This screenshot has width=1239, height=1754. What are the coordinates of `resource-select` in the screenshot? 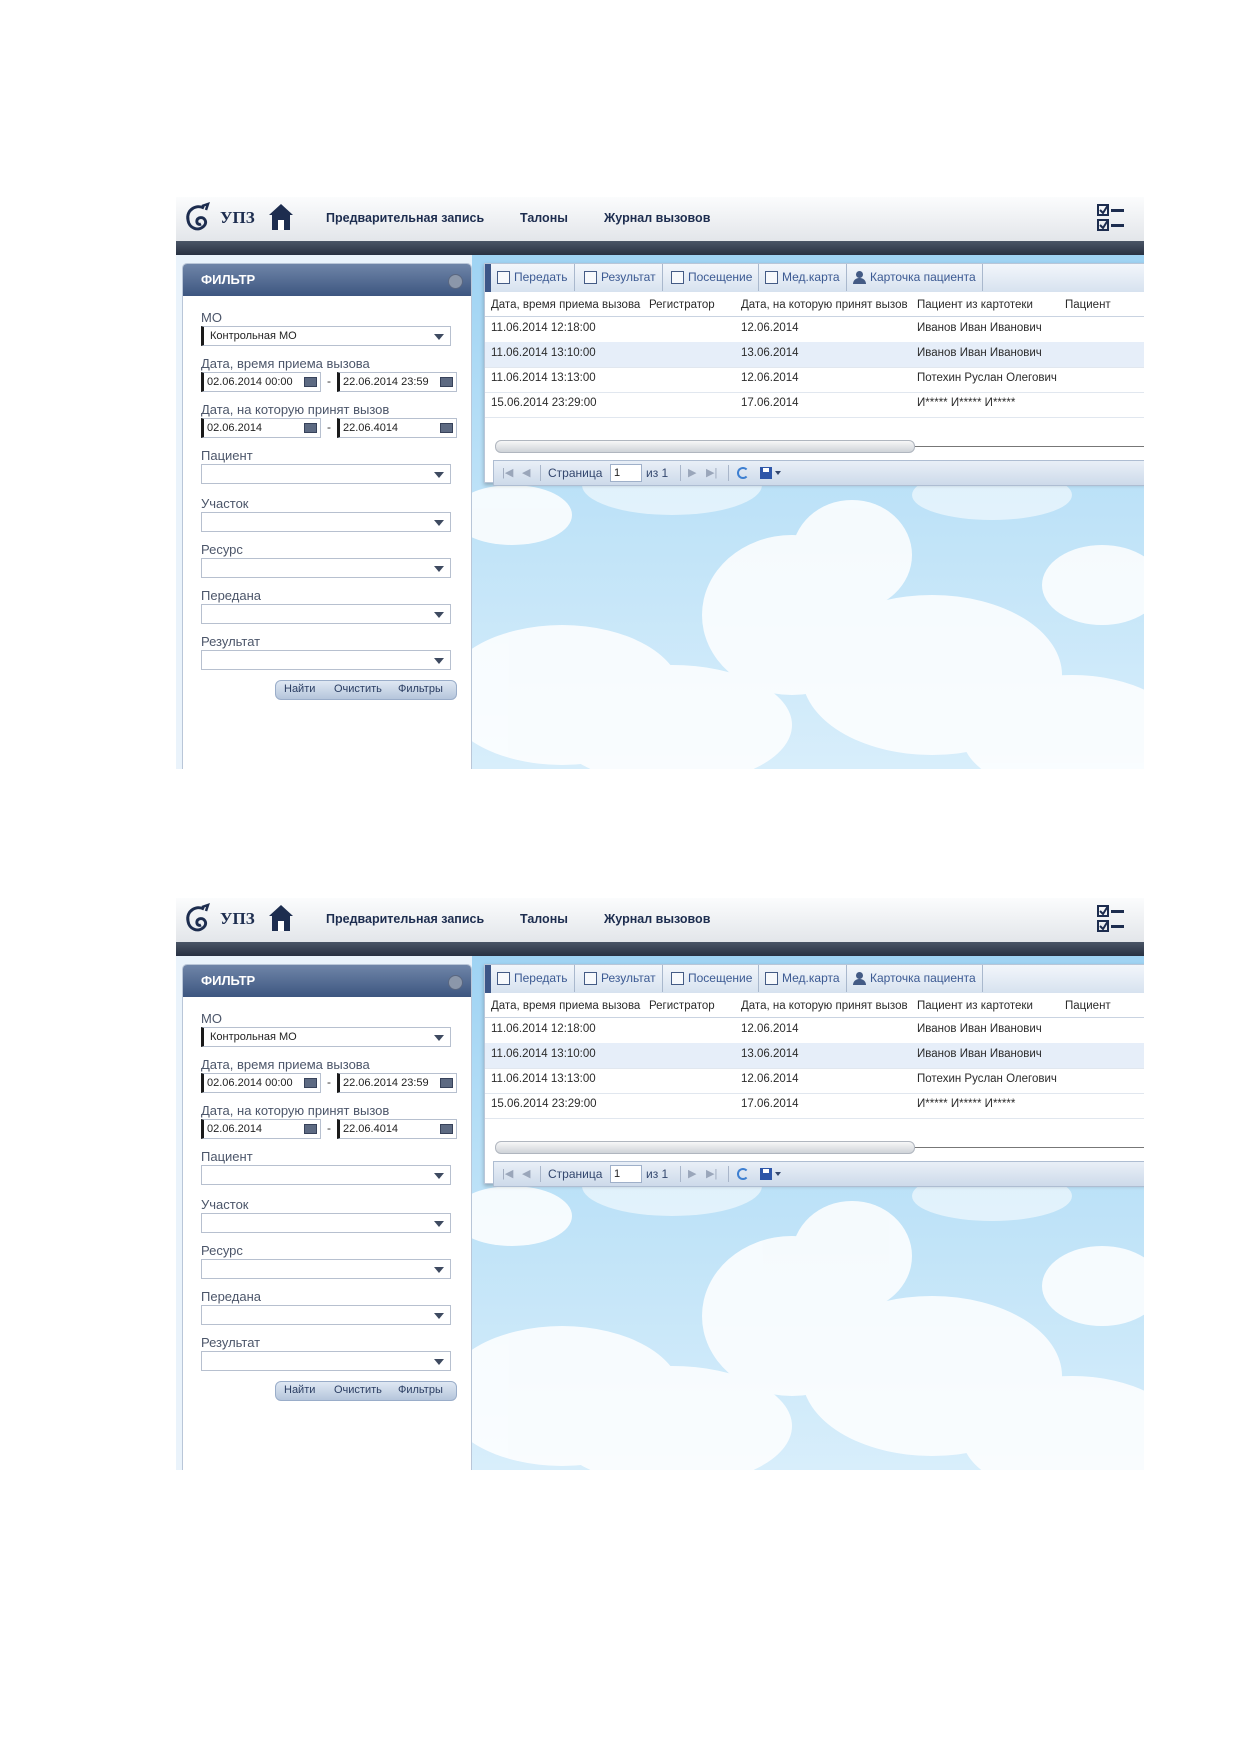 It's located at (326, 1269).